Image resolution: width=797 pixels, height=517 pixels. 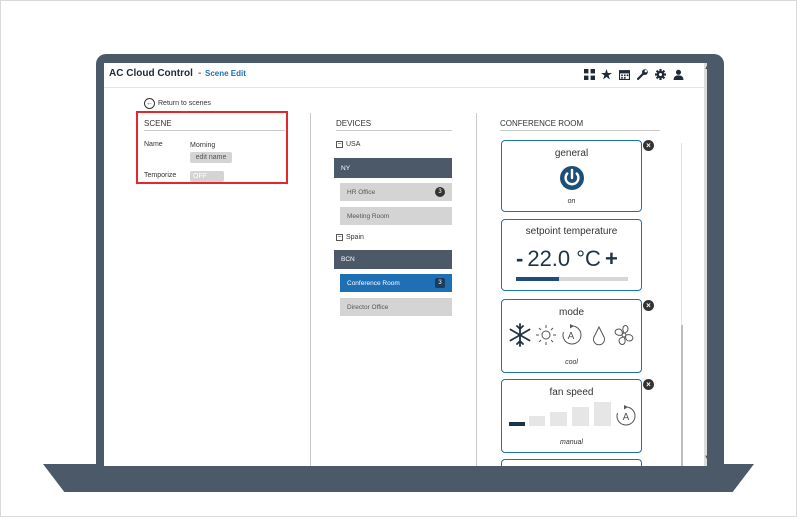 I want to click on tree-row-bcn: BCN, so click(x=393, y=259).